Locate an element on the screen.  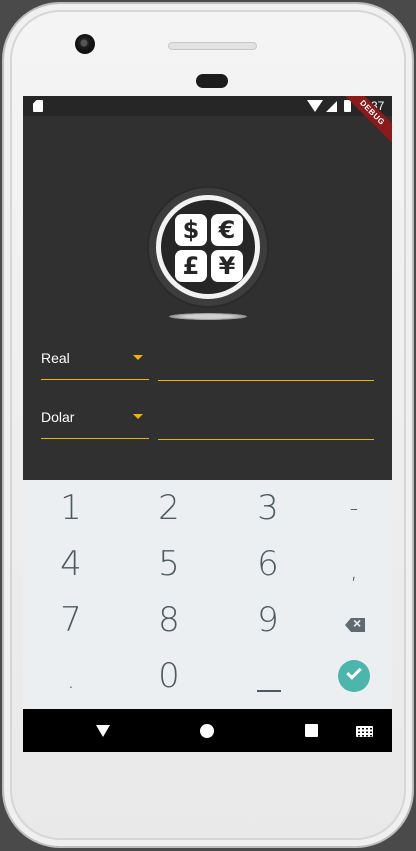
yen-icon: ¥ is located at coordinates (227, 266).